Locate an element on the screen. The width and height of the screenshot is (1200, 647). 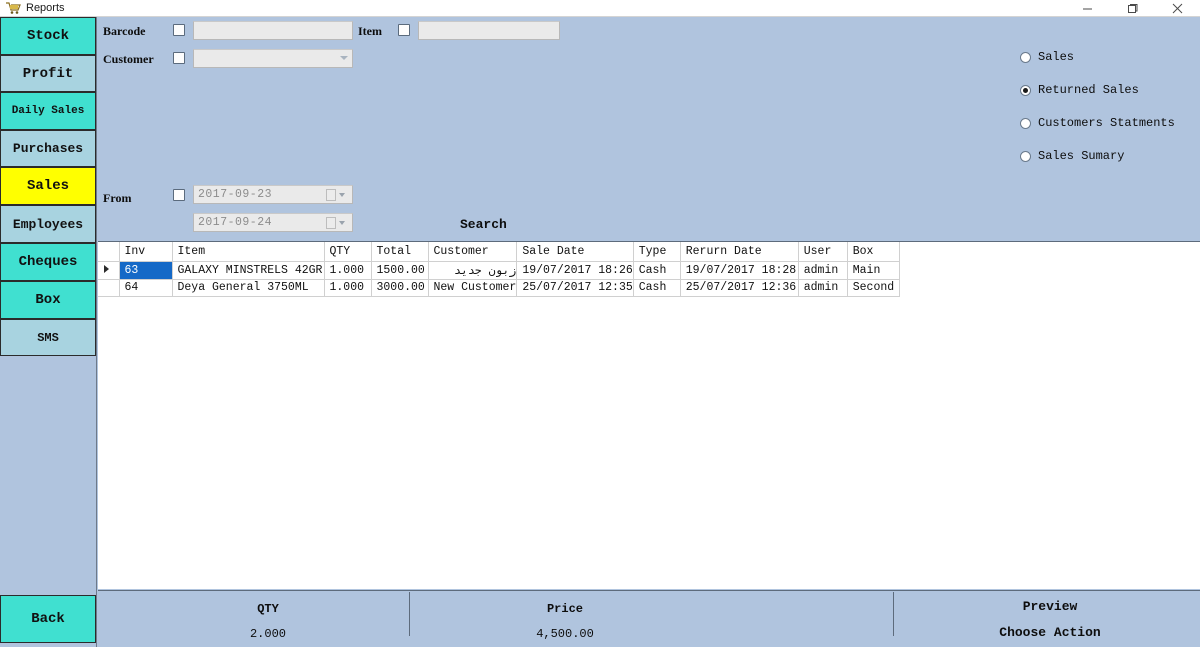
sidebar-item-box: Box is located at coordinates (48, 300).